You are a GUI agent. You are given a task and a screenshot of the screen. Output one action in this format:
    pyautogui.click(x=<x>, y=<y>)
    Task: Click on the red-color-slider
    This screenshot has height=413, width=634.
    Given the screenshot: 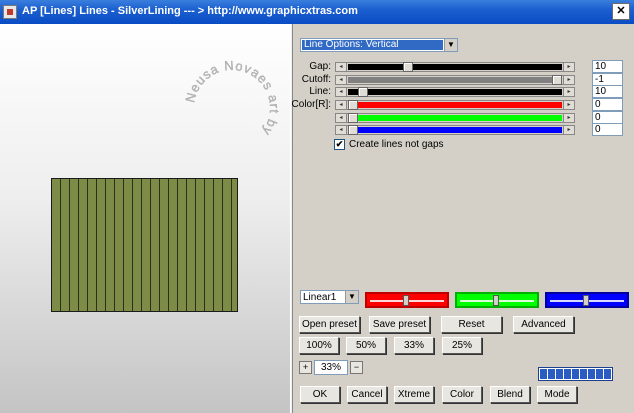 What is the action you would take?
    pyautogui.click(x=407, y=300)
    